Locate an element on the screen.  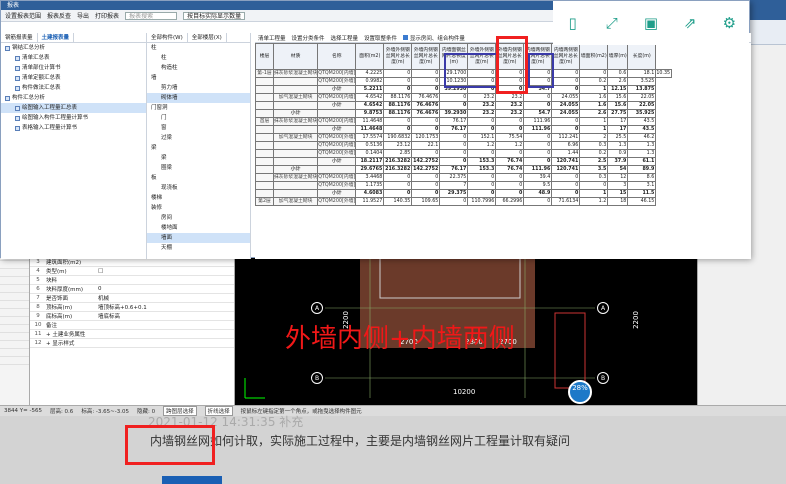
tab-civil-report: 土建报表量 is located at coordinates (56, 37).